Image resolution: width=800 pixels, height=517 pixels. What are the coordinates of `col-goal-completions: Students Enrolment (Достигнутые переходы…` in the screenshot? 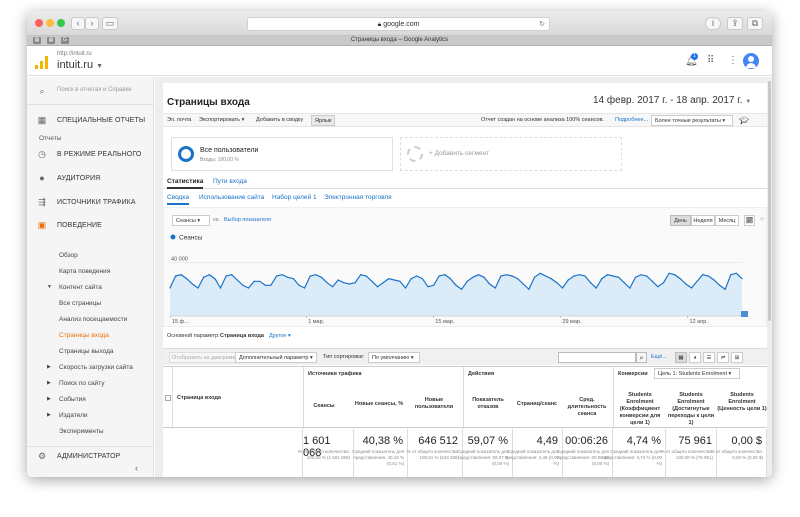 It's located at (691, 409).